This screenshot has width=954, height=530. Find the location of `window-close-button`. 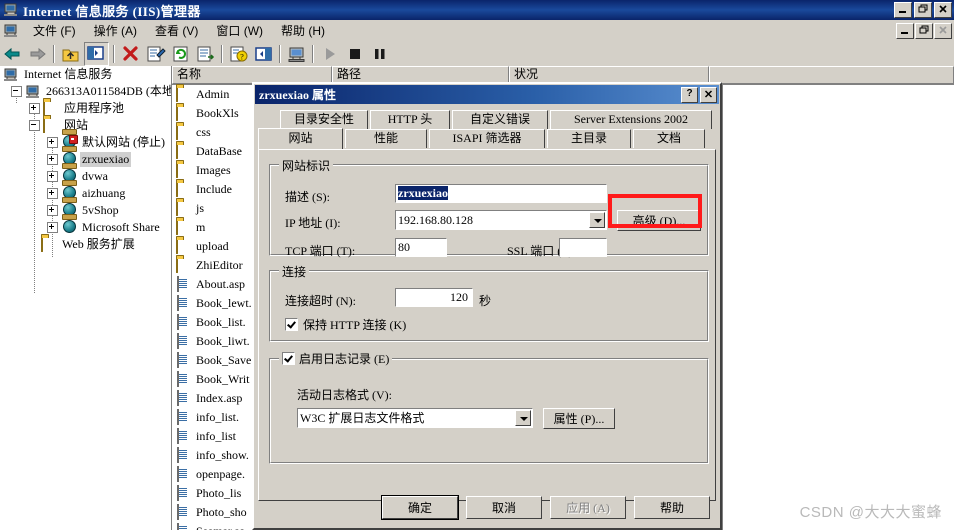

window-close-button is located at coordinates (943, 10).